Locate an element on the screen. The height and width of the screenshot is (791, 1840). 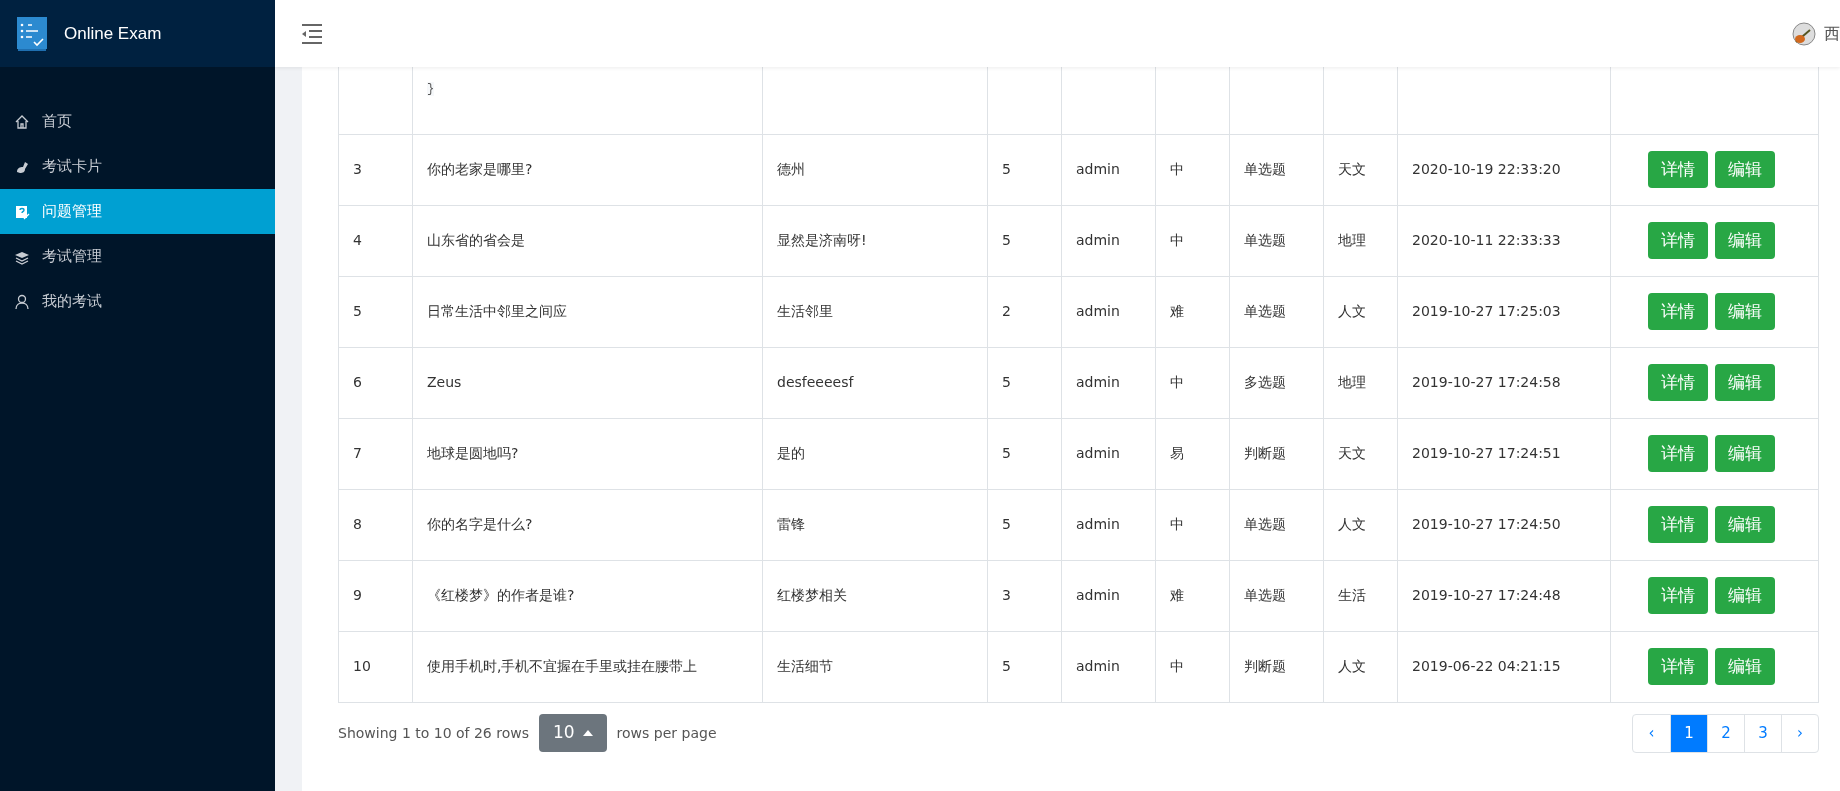
home-icon is located at coordinates (22, 121).